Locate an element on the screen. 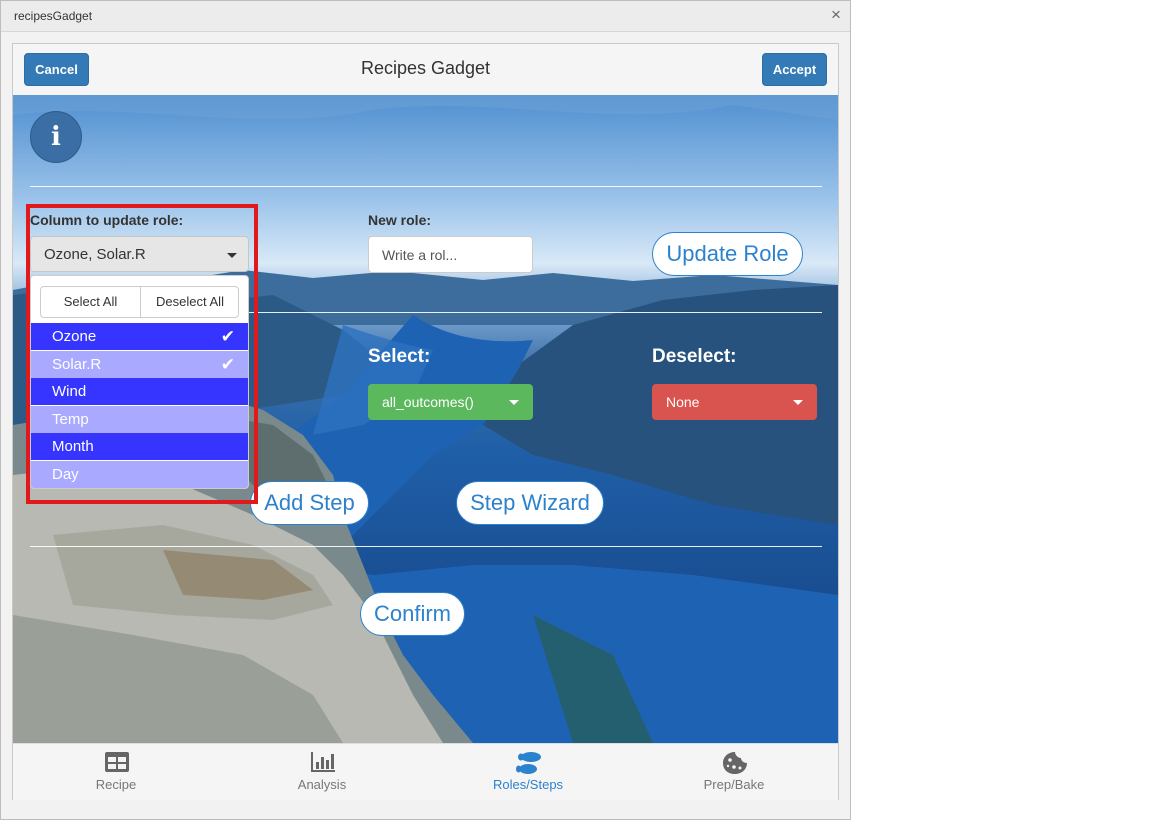 This screenshot has width=1152, height=821. bar-chart-icon is located at coordinates (323, 762).